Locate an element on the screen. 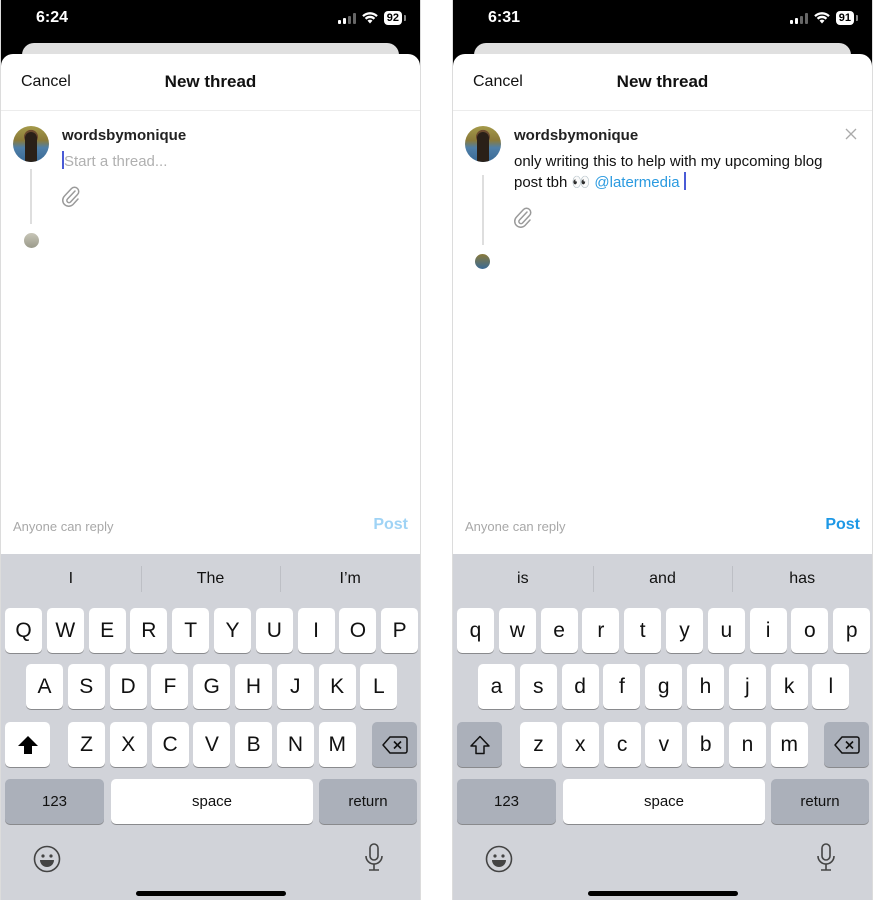  key-b: b is located at coordinates (706, 744).